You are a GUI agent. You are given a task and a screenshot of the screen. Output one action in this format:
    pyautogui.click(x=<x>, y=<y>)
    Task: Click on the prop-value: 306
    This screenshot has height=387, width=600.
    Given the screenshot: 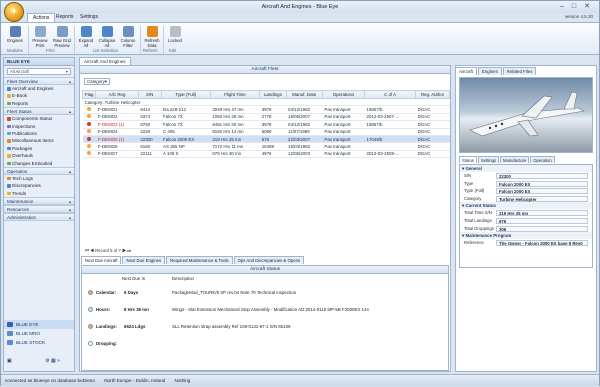 What is the action you would take?
    pyautogui.click(x=542, y=228)
    